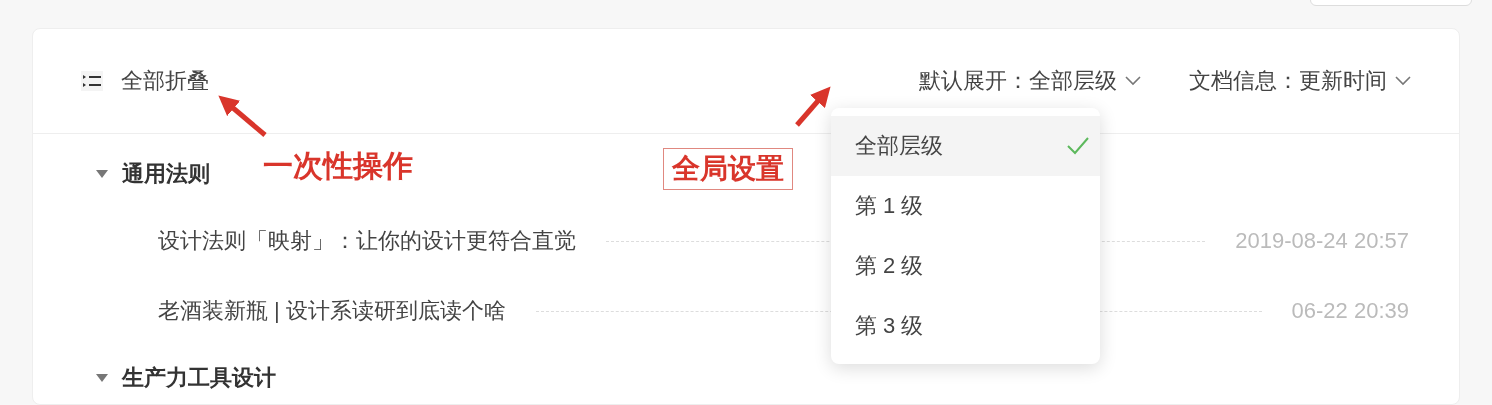 This screenshot has height=405, width=1492. Describe the element at coordinates (1322, 241) in the screenshot. I see `update-time: 2019-08-24 20:57` at that location.